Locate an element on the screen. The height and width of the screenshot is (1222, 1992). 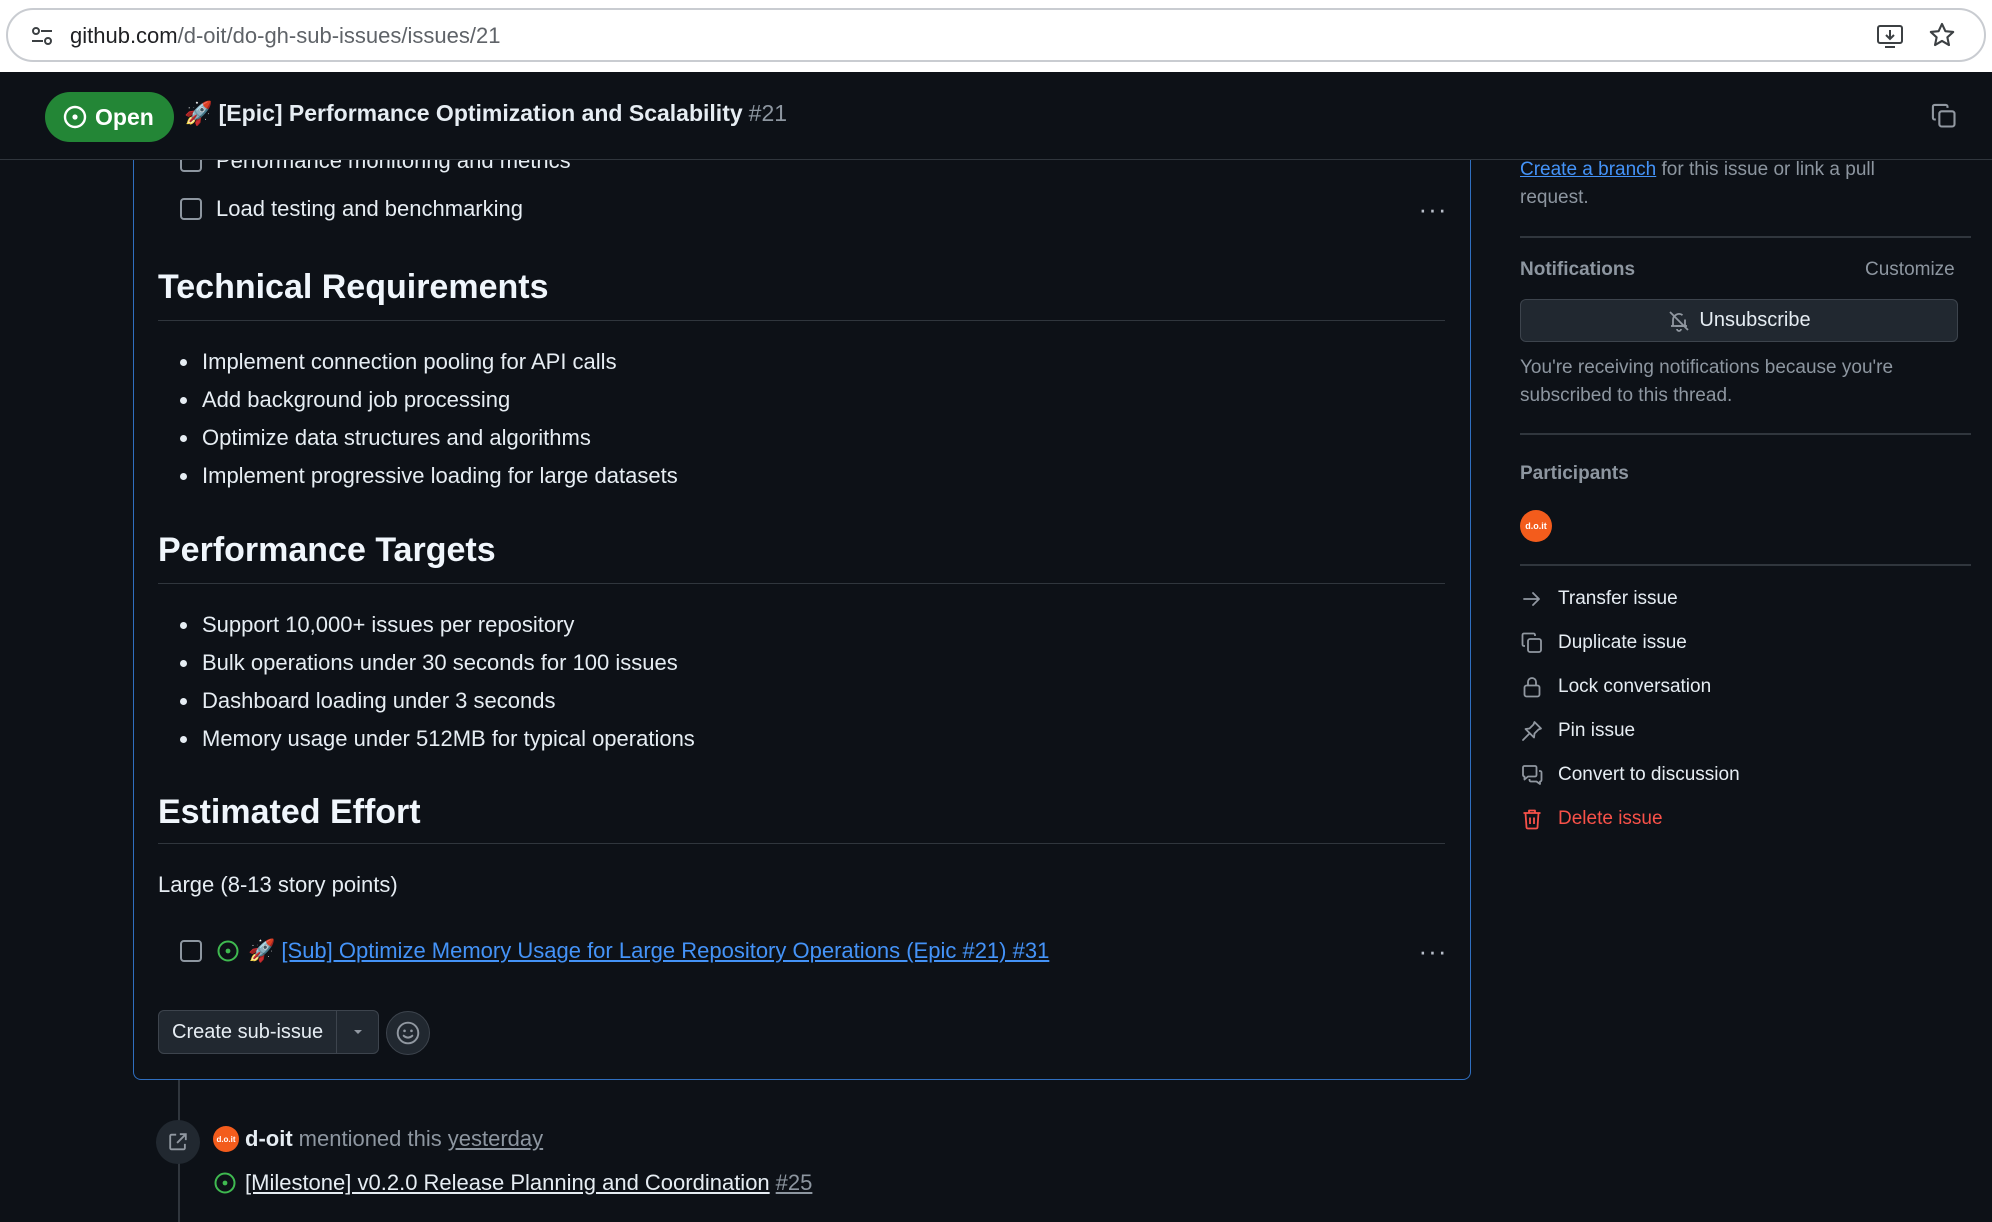
issue-state-badge: Open is located at coordinates (109, 117).